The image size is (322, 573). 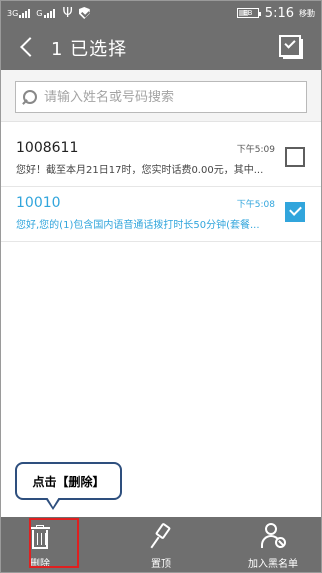 I want to click on blacklist-button: 加入黑名单, so click(x=273, y=544).